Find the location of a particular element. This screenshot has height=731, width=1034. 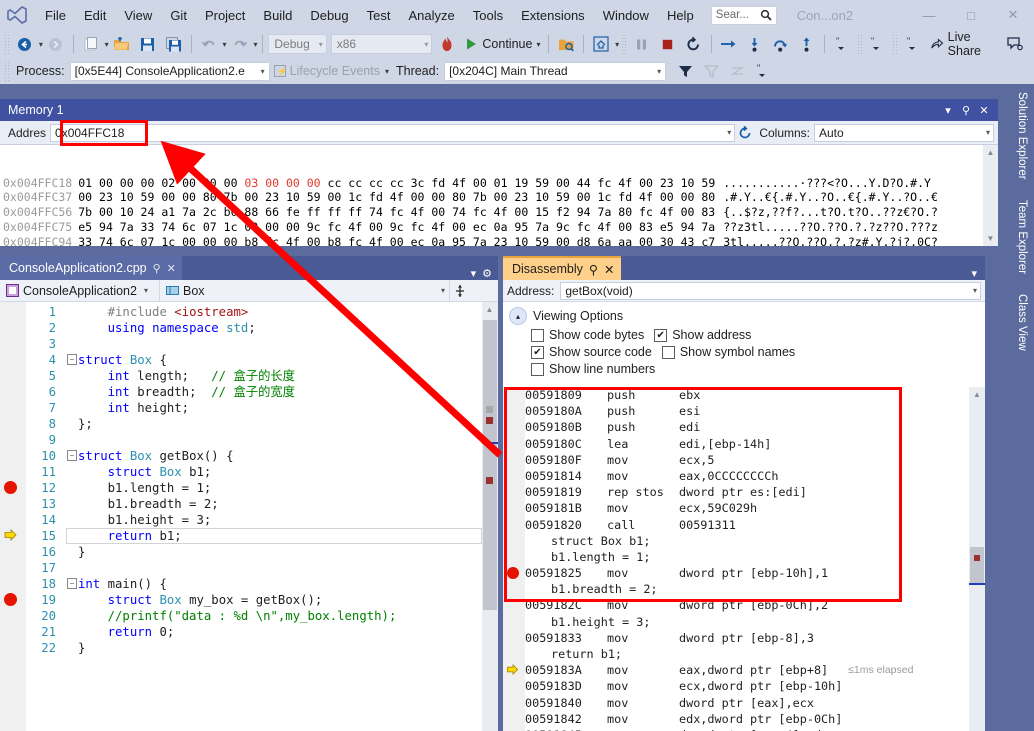

close-icon: ✕ is located at coordinates (171, 268).